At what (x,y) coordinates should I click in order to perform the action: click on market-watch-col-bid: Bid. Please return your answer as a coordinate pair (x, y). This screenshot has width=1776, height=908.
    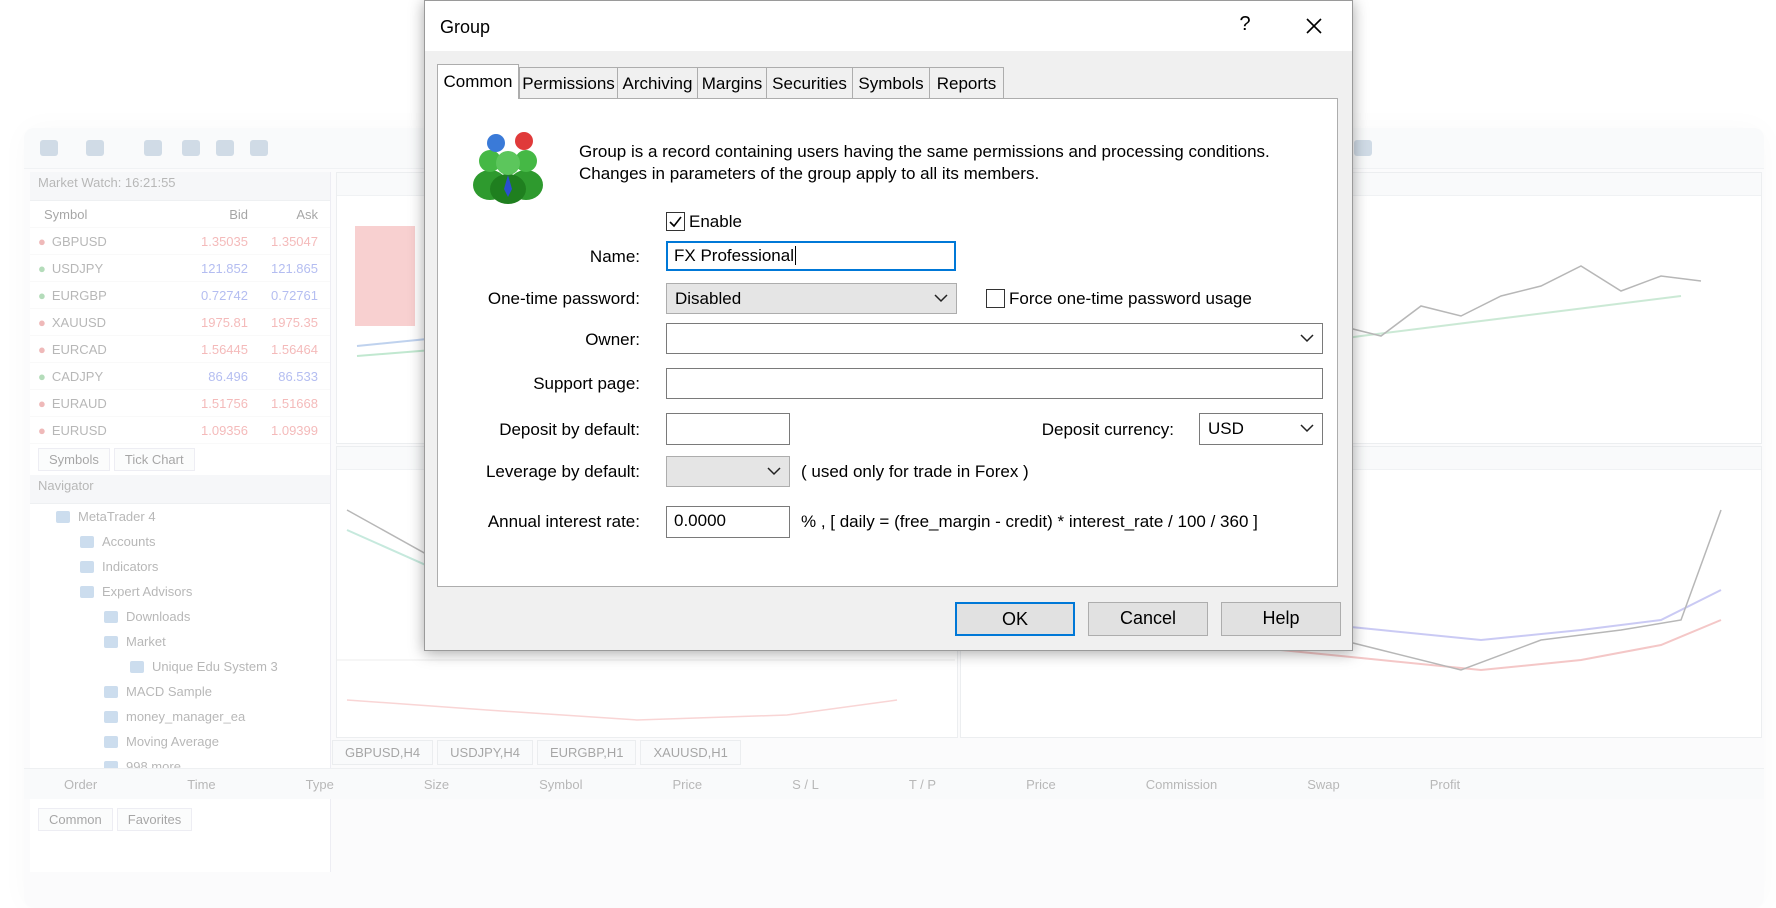
    Looking at the image, I should click on (238, 214).